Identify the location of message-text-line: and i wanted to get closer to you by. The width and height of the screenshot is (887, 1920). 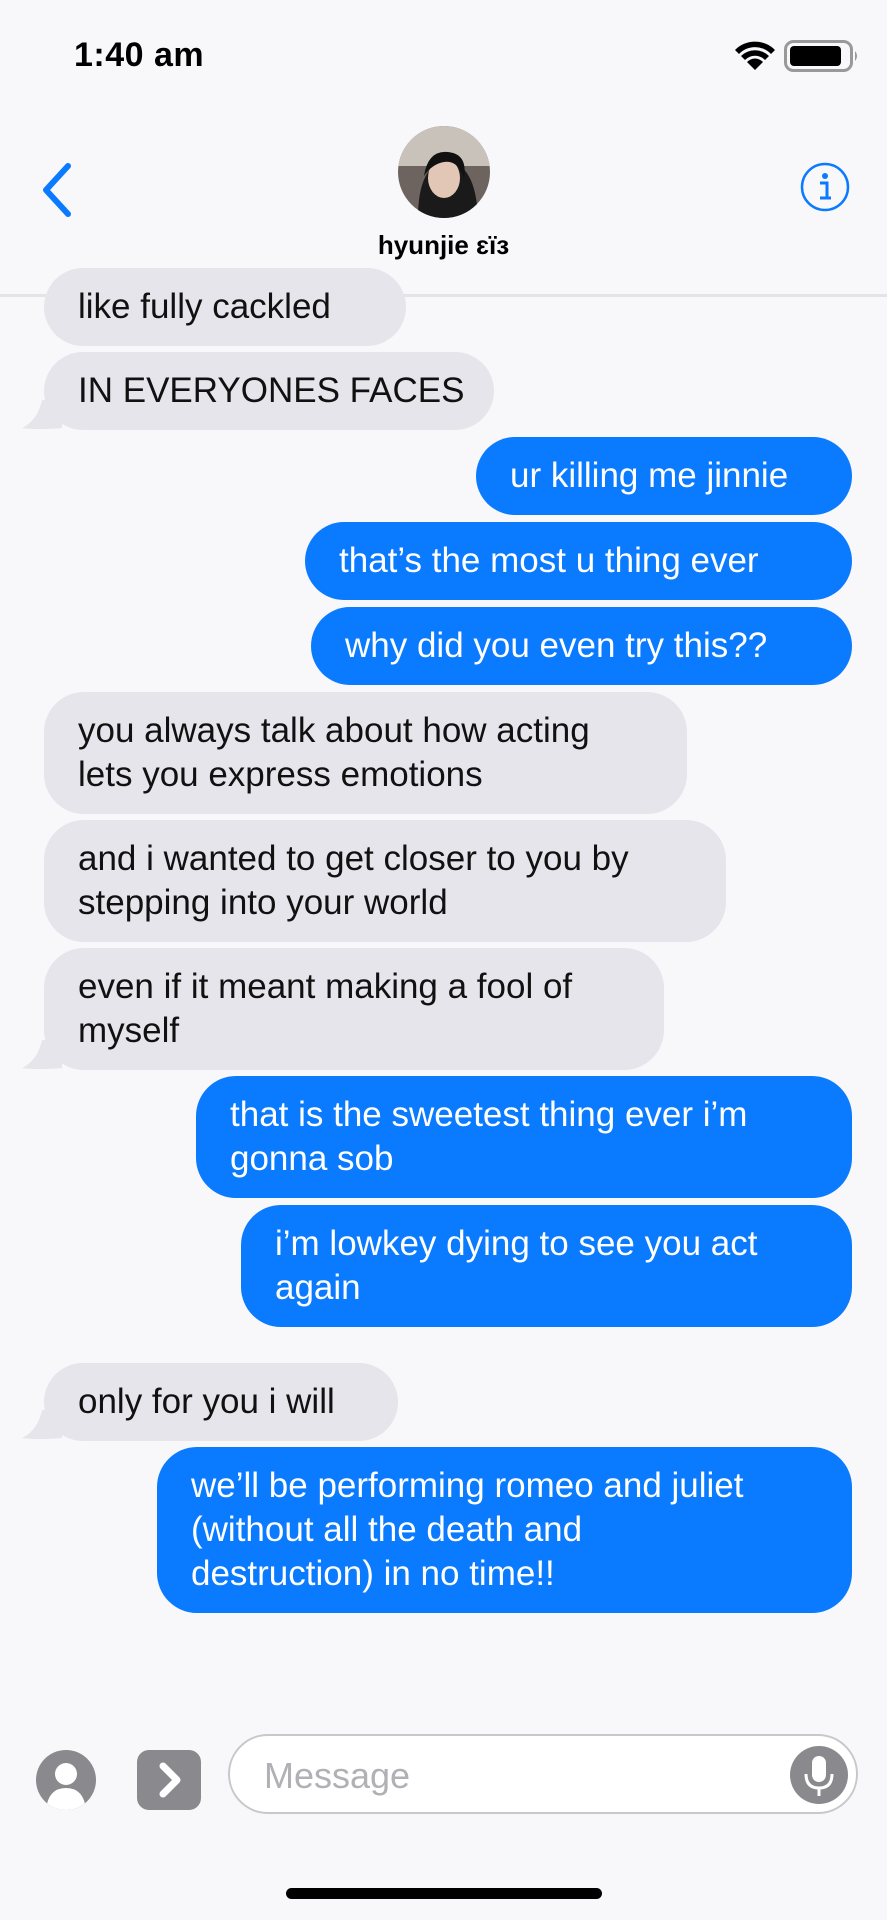
(353, 858).